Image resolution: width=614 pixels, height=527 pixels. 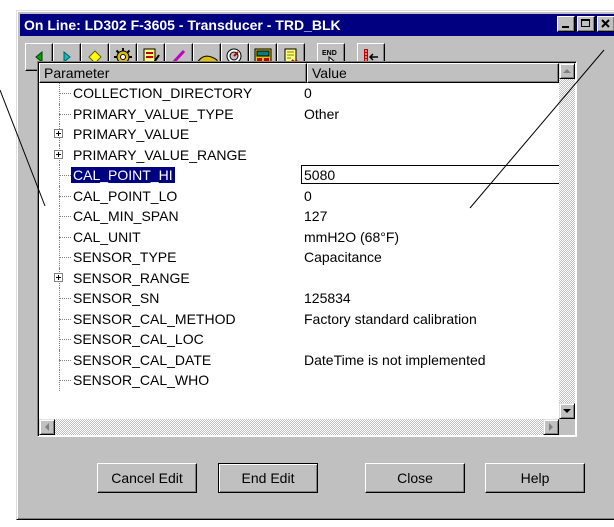 What do you see at coordinates (299, 175) in the screenshot?
I see `table-row: CAL_POINT_HI 5080` at bounding box center [299, 175].